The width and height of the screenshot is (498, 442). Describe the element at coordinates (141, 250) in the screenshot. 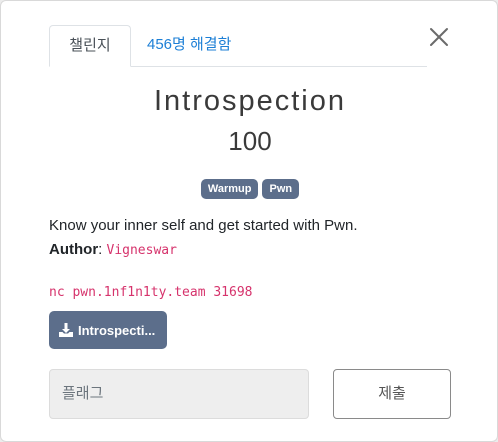

I see `author-name: Vigneswar` at that location.